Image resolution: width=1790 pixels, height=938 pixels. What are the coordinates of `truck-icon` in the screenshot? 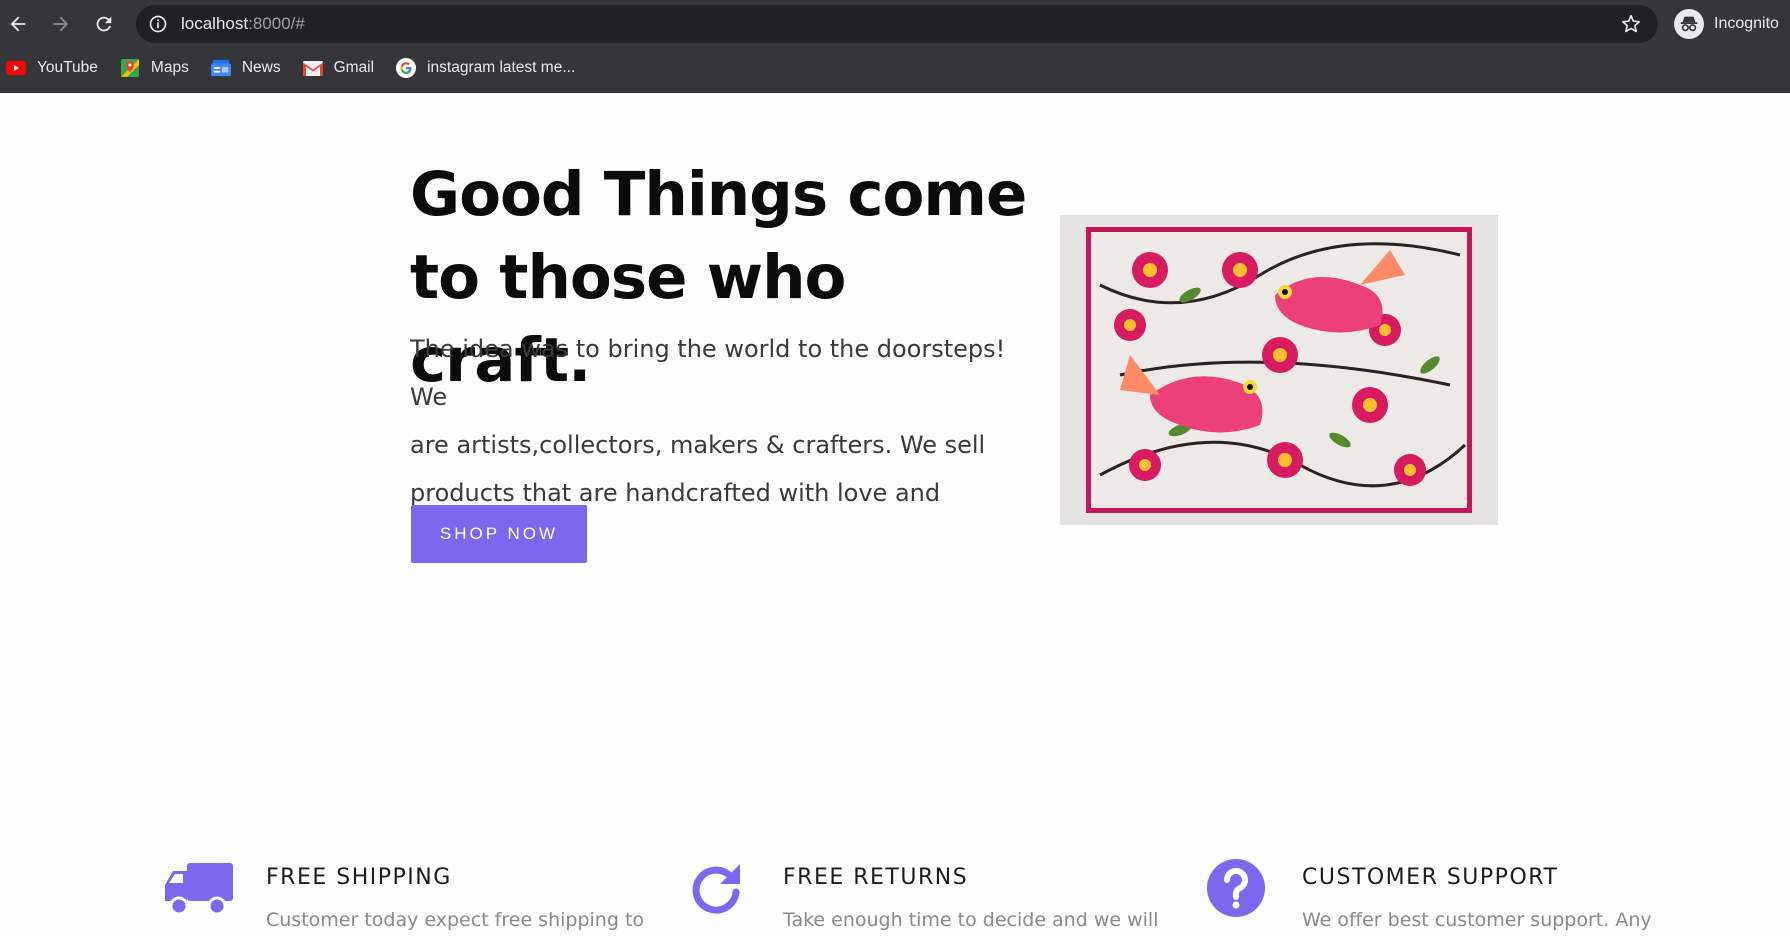 It's located at (199, 889).